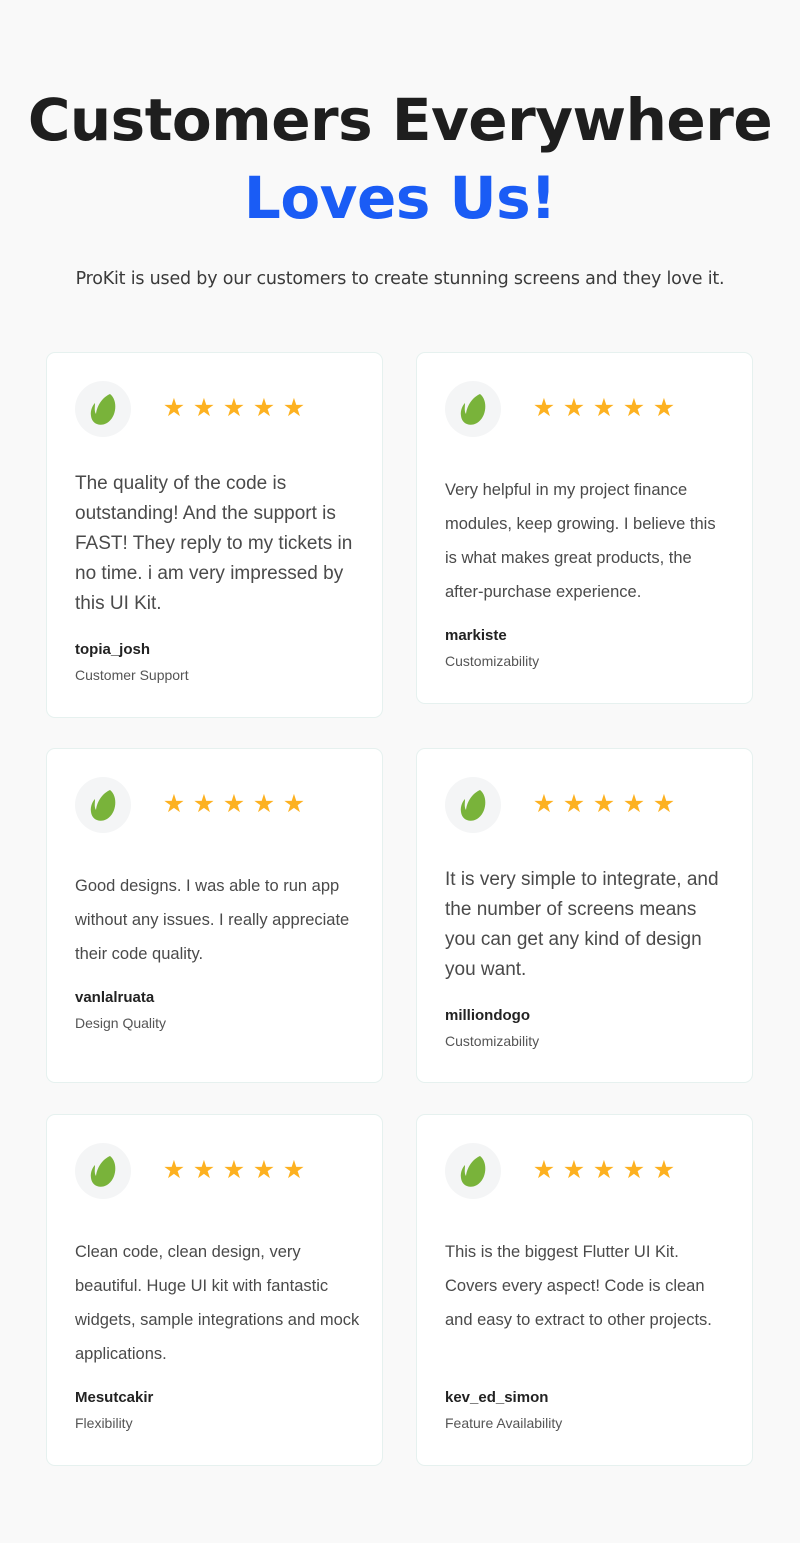  What do you see at coordinates (114, 1397) in the screenshot?
I see `testimonial-author: Mesutcakir` at bounding box center [114, 1397].